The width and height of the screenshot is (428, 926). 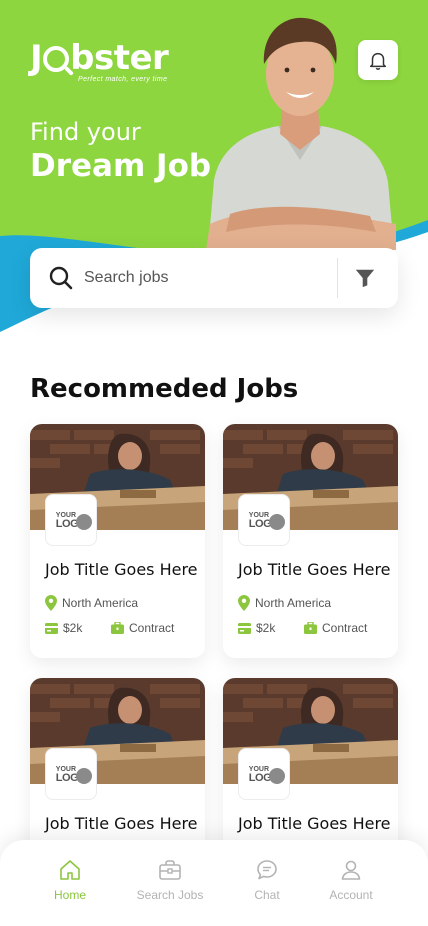 What do you see at coordinates (204, 278) in the screenshot?
I see `search-input` at bounding box center [204, 278].